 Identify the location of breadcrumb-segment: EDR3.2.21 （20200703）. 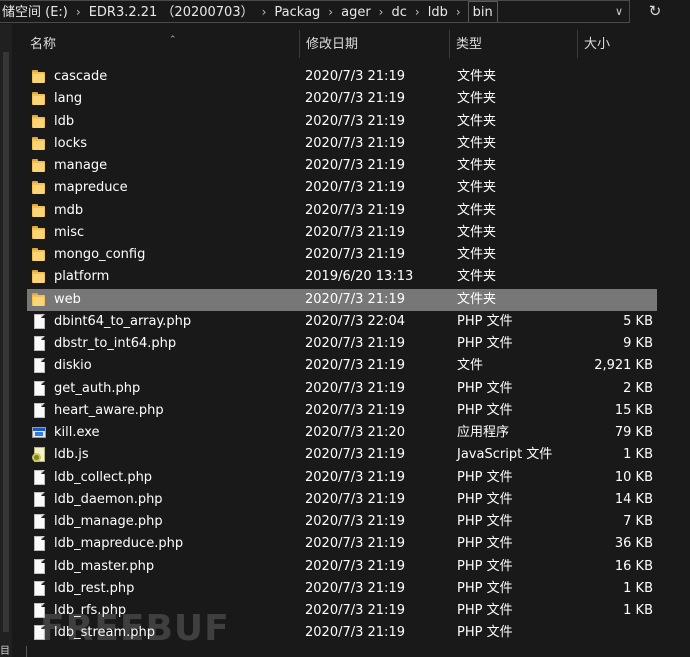
(171, 12).